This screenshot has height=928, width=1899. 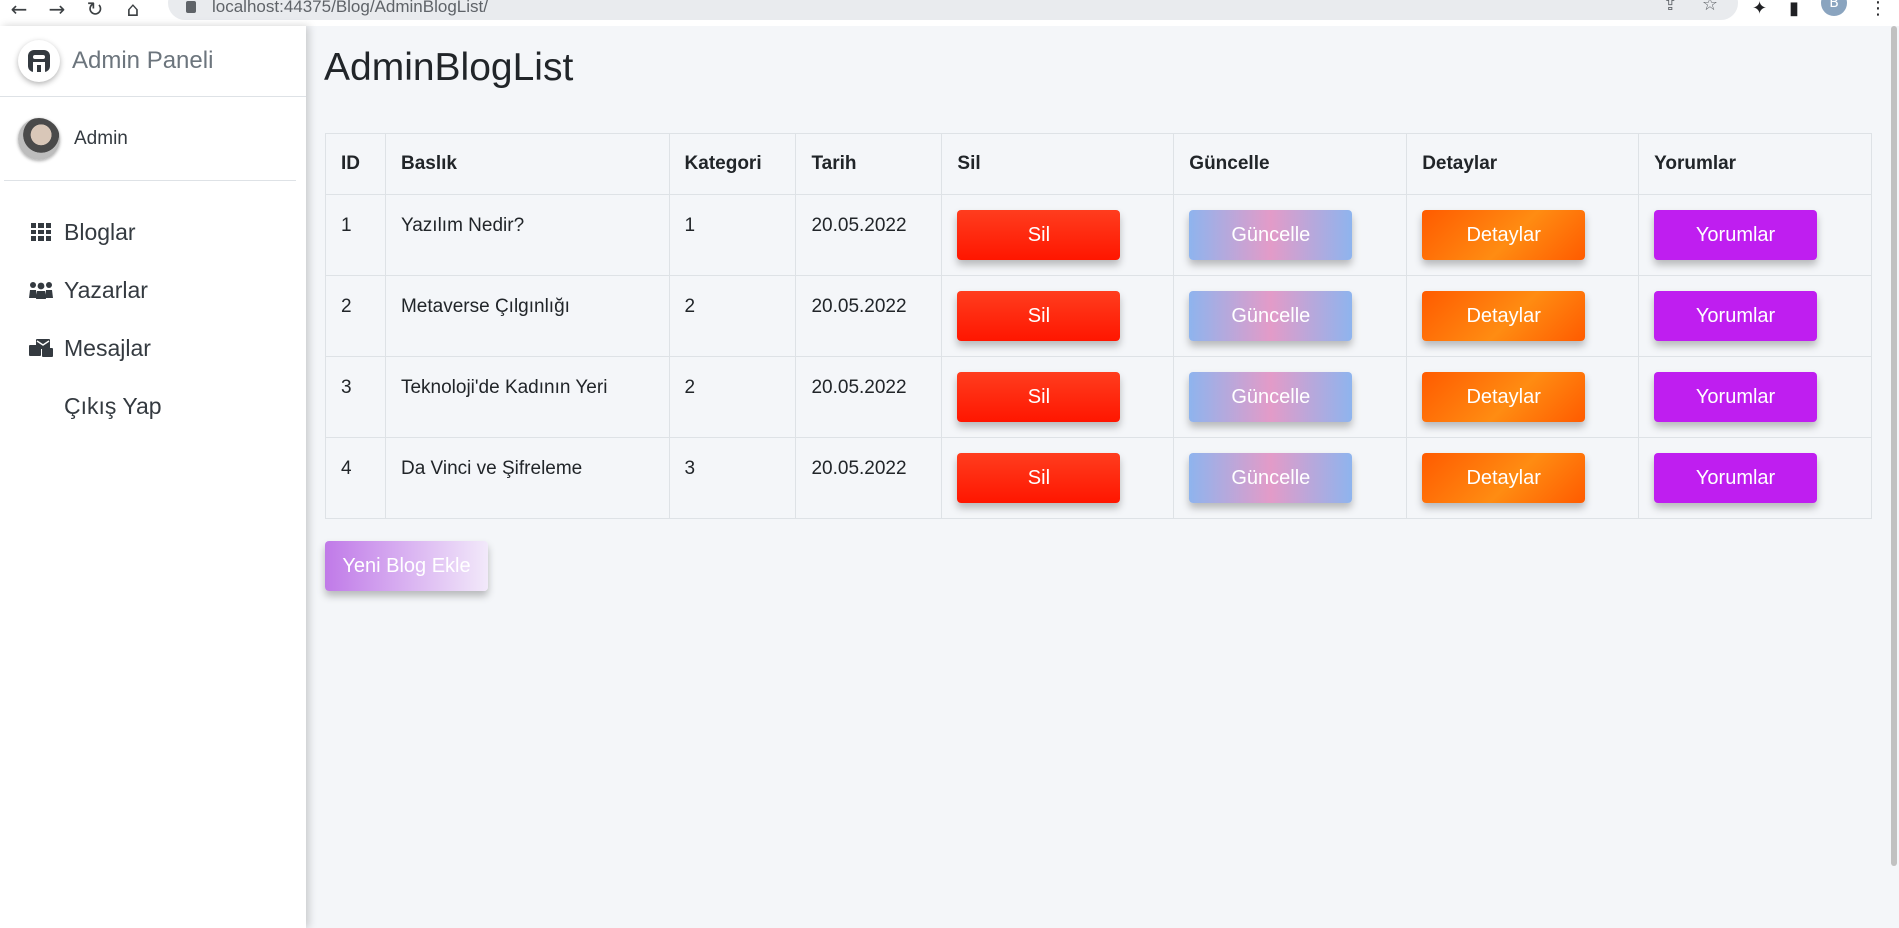 I want to click on browser-menu-icon: ⋮, so click(x=1878, y=9).